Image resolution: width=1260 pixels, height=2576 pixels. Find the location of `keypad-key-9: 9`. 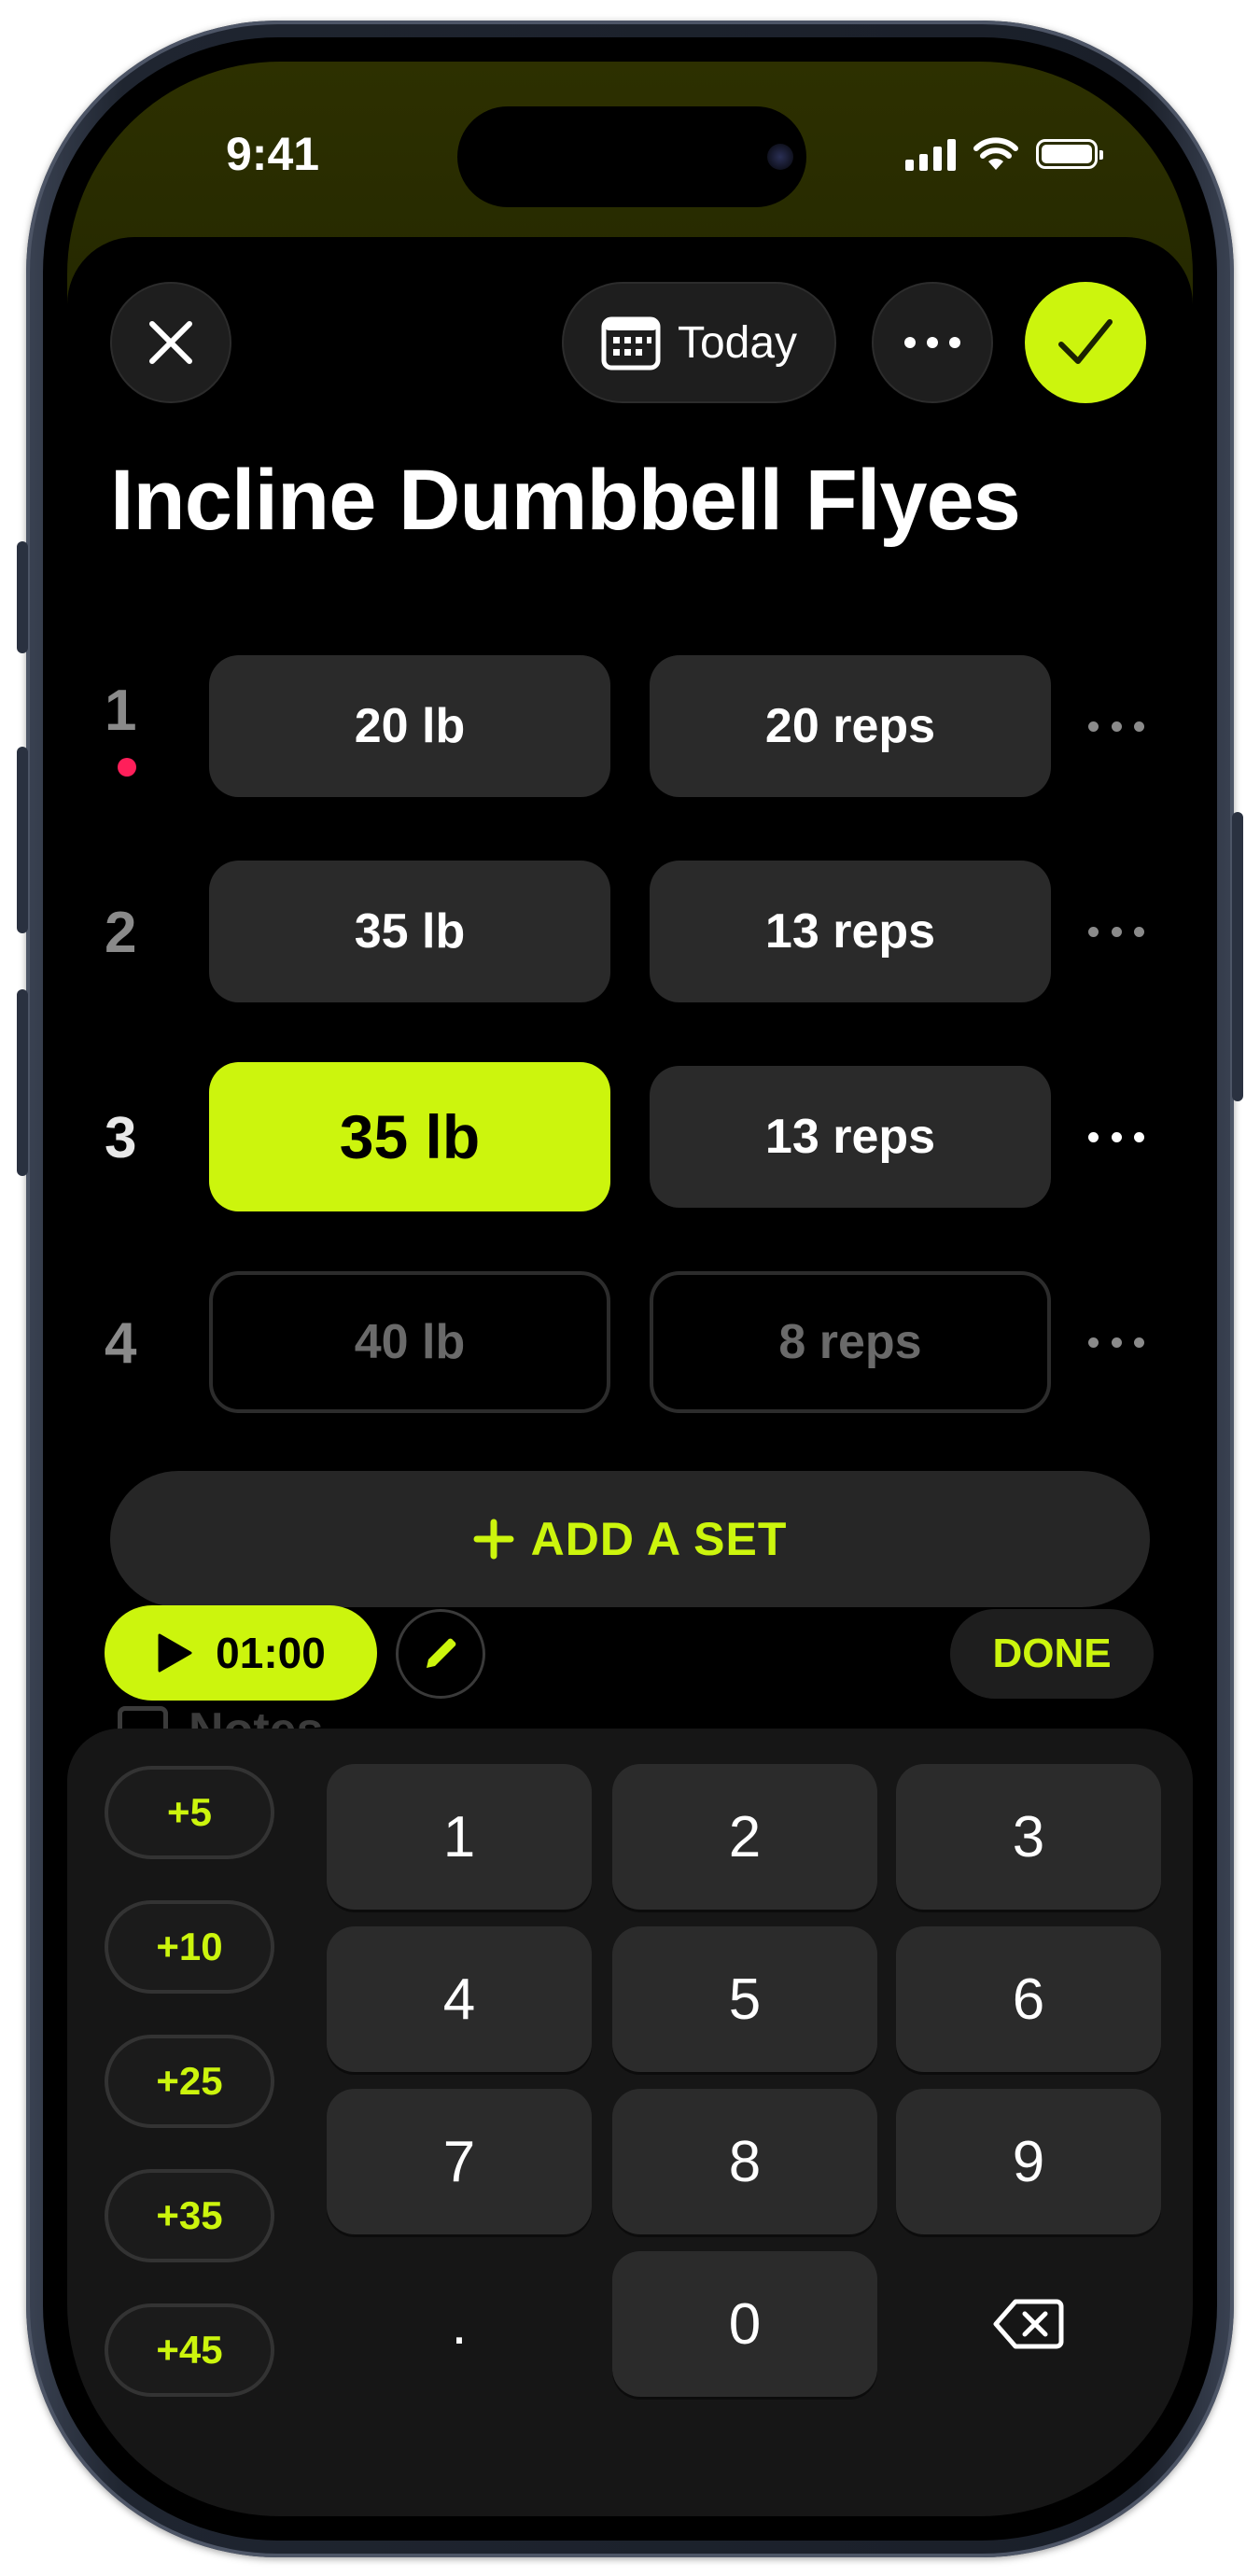

keypad-key-9: 9 is located at coordinates (1028, 2161).